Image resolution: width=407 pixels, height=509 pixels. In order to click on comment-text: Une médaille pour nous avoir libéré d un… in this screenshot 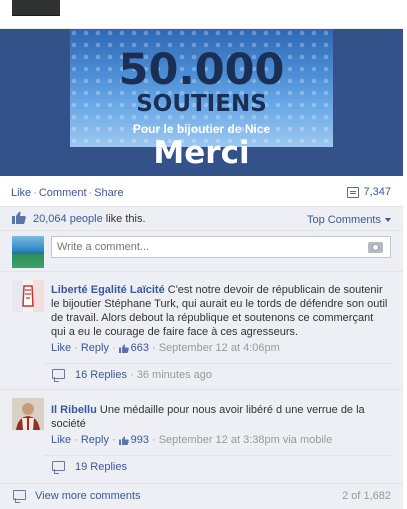, I will do `click(208, 417)`.